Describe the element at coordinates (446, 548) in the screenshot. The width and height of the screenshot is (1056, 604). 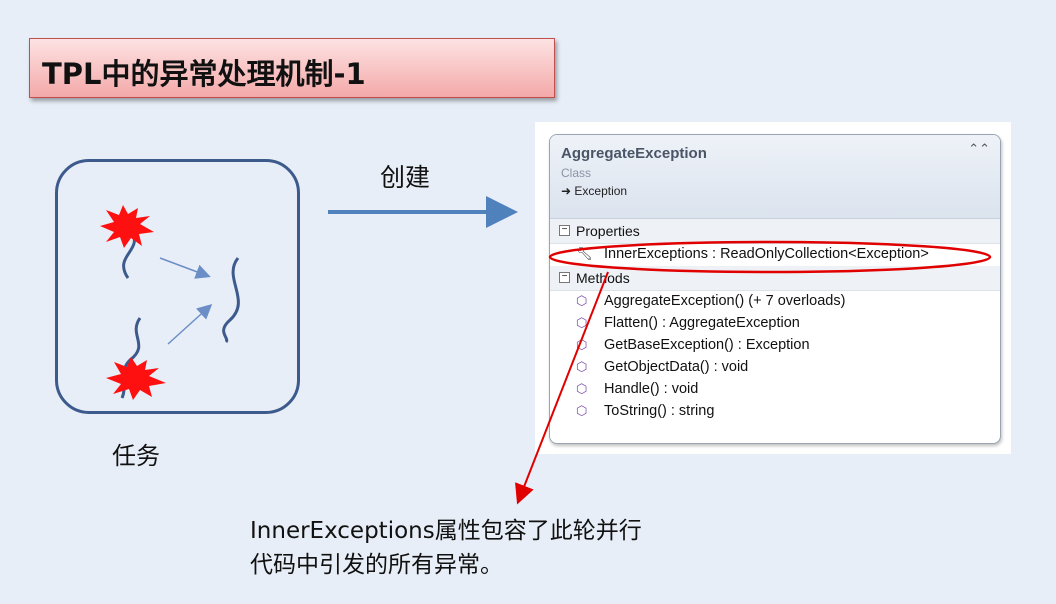
I see `note-text: InnerExceptions属性包容了此轮并行 代码中引发的所有异常。` at that location.